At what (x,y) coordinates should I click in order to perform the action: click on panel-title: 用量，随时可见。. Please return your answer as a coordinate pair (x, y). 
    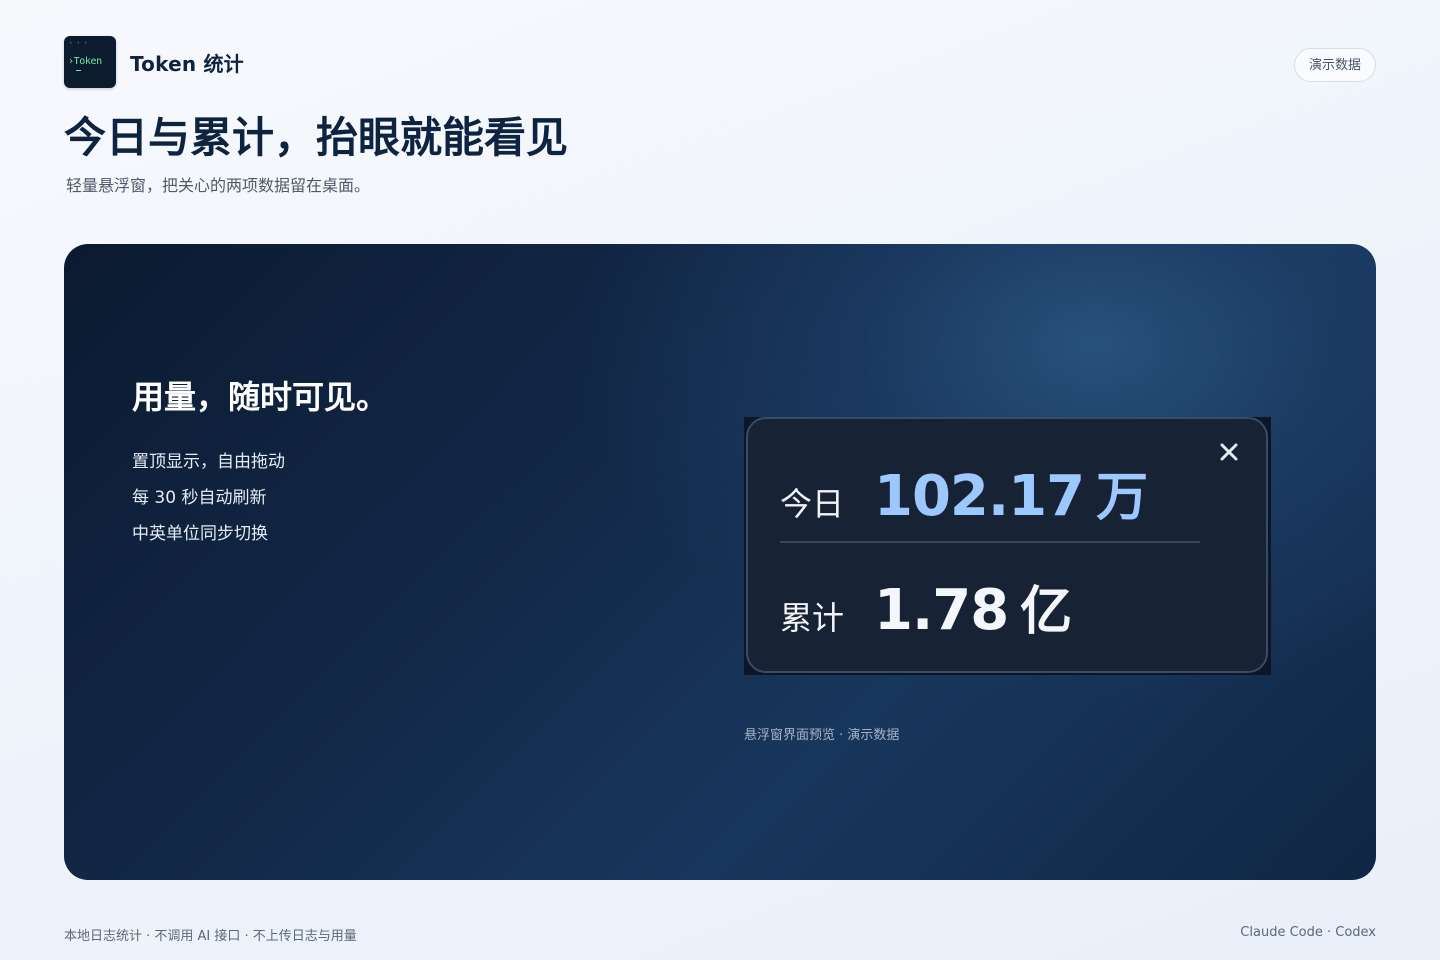
    Looking at the image, I should click on (260, 397).